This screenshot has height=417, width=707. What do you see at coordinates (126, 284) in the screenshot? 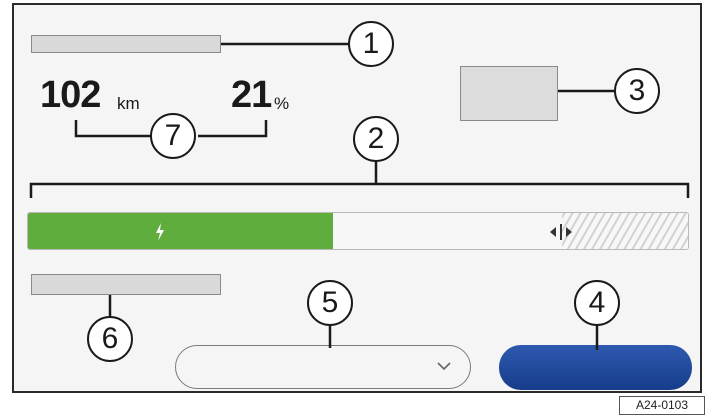
I see `footer-label-placeholder` at bounding box center [126, 284].